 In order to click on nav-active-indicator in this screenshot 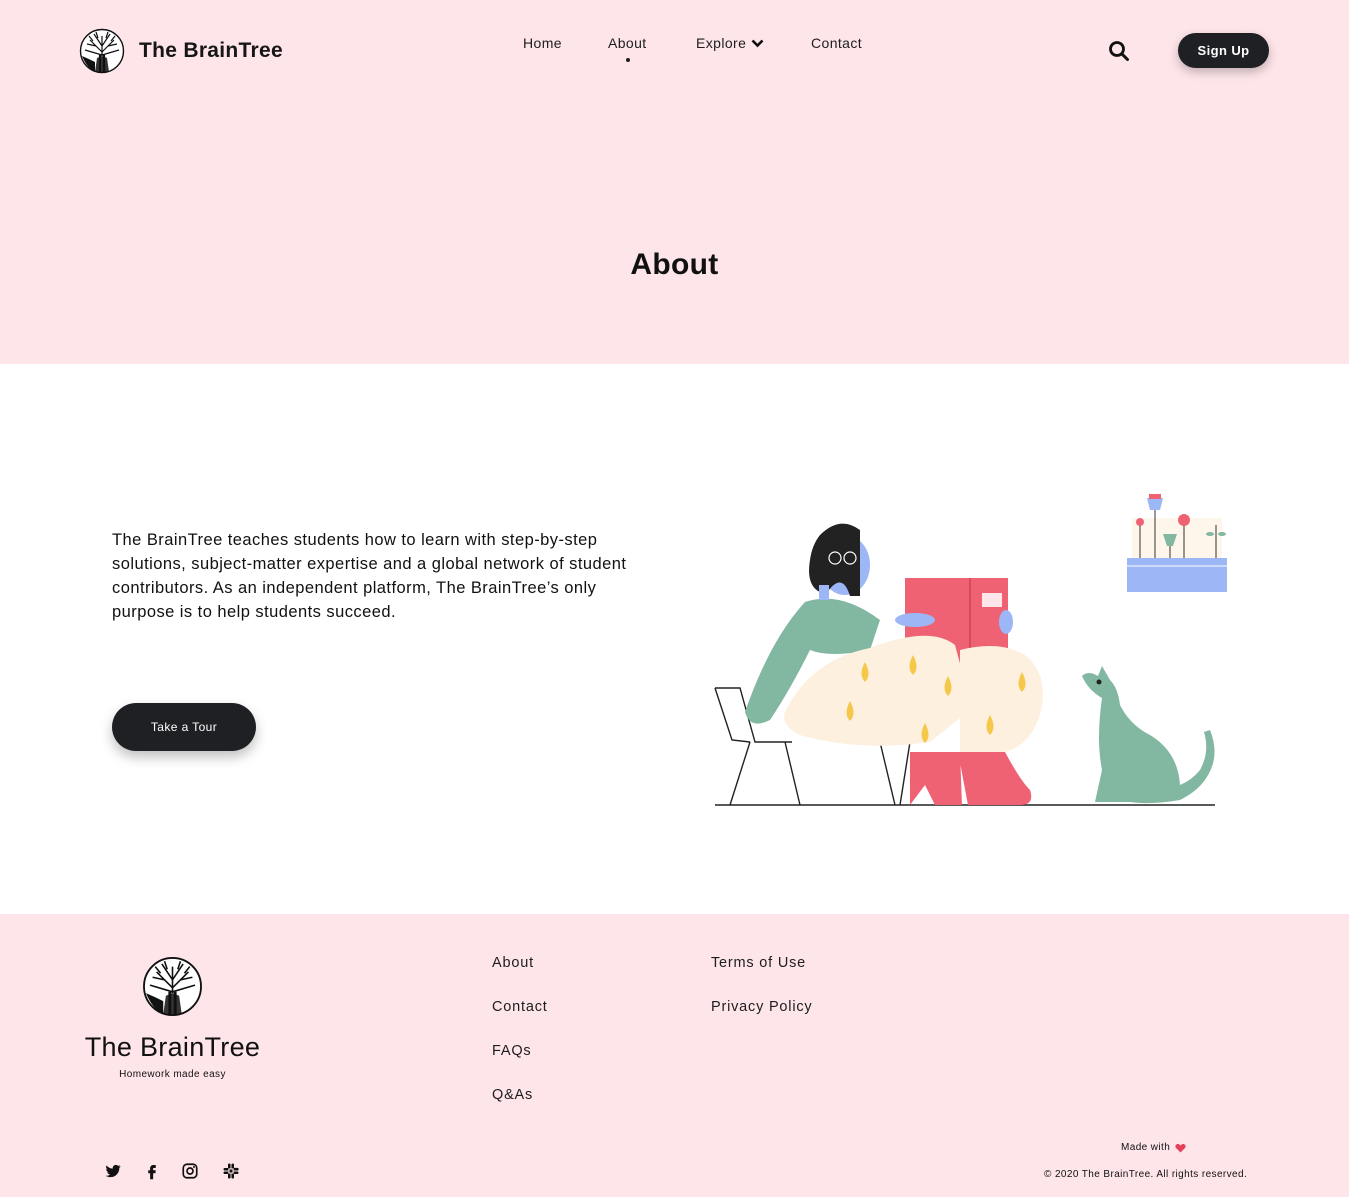, I will do `click(628, 60)`.